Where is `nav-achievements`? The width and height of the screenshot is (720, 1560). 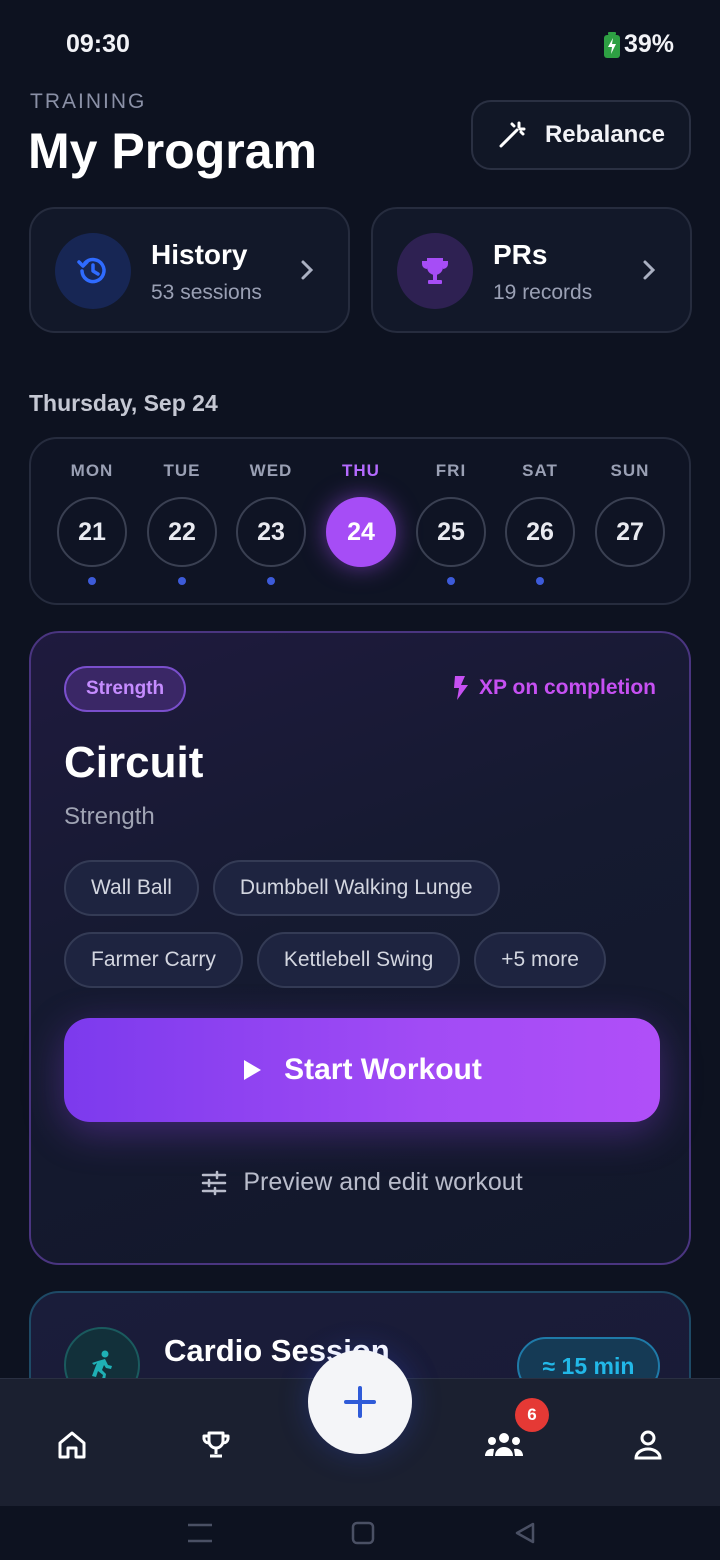
nav-achievements is located at coordinates (216, 1445).